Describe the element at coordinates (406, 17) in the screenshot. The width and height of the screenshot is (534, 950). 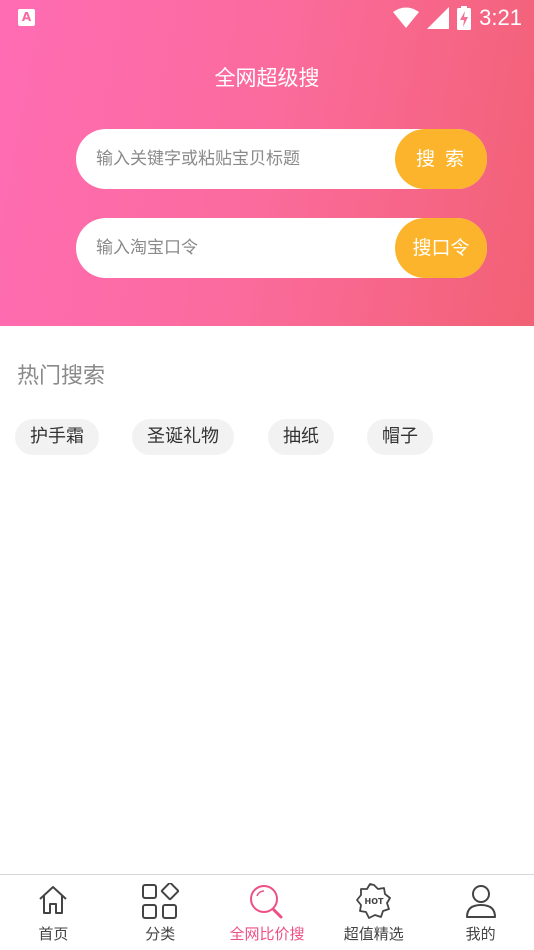
I see `wifi-icon` at that location.